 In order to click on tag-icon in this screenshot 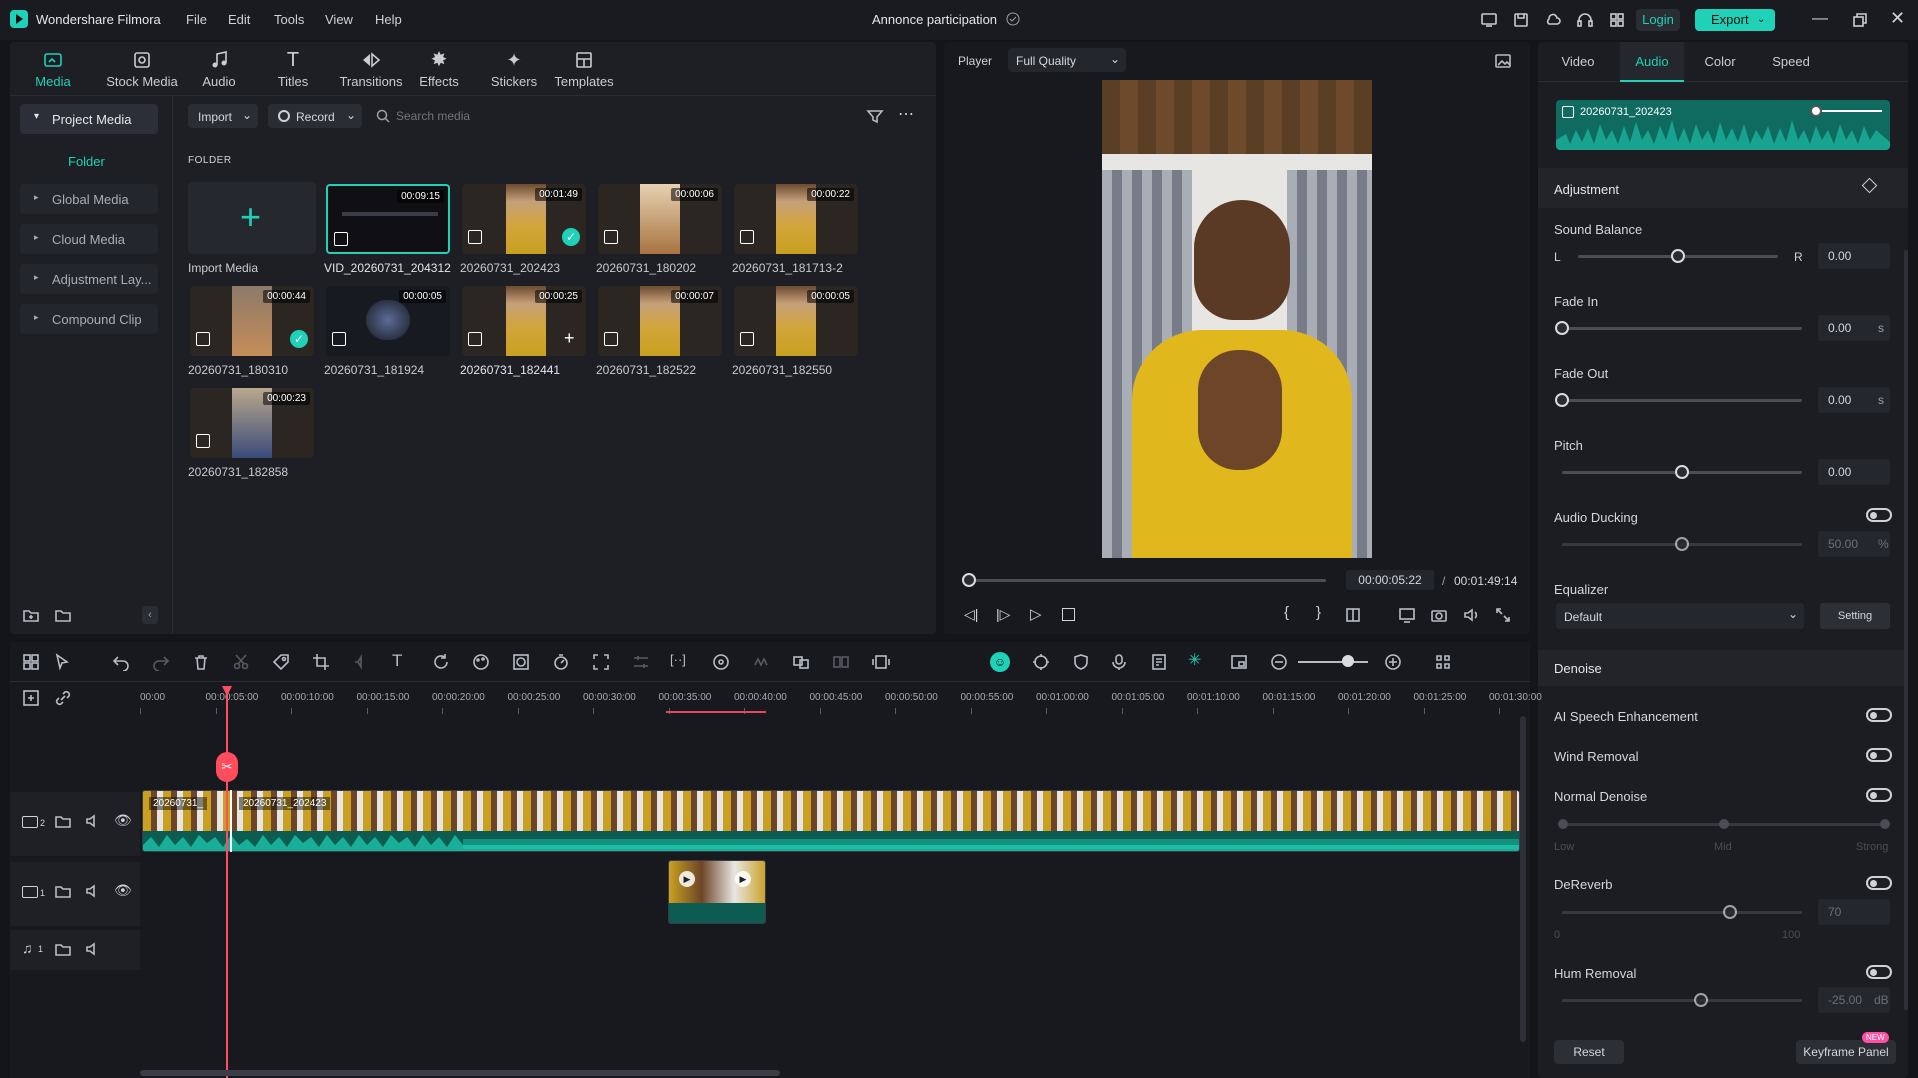, I will do `click(281, 662)`.